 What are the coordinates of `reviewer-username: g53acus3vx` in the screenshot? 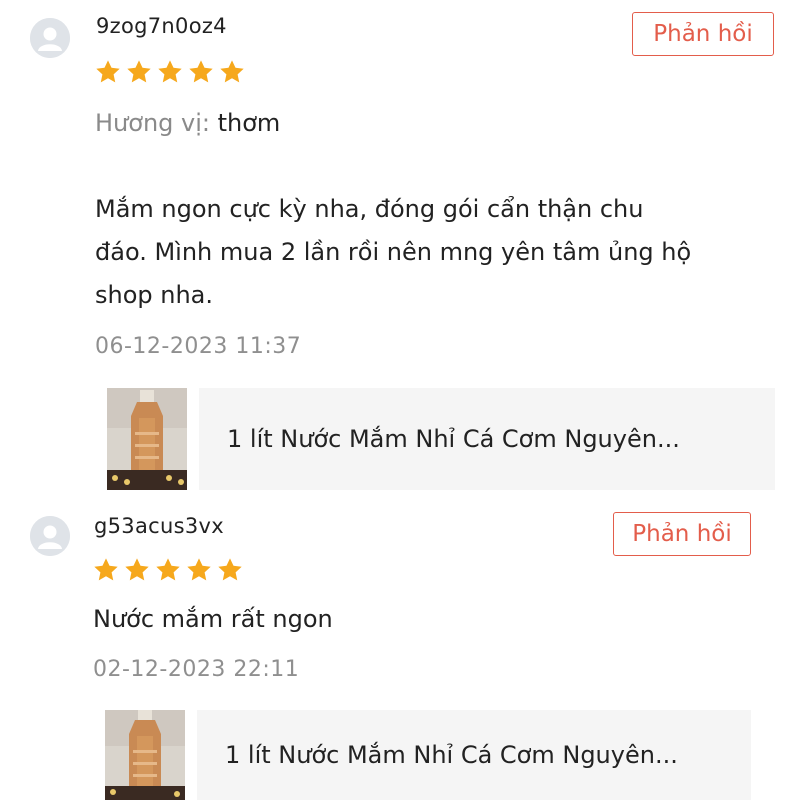 It's located at (159, 526).